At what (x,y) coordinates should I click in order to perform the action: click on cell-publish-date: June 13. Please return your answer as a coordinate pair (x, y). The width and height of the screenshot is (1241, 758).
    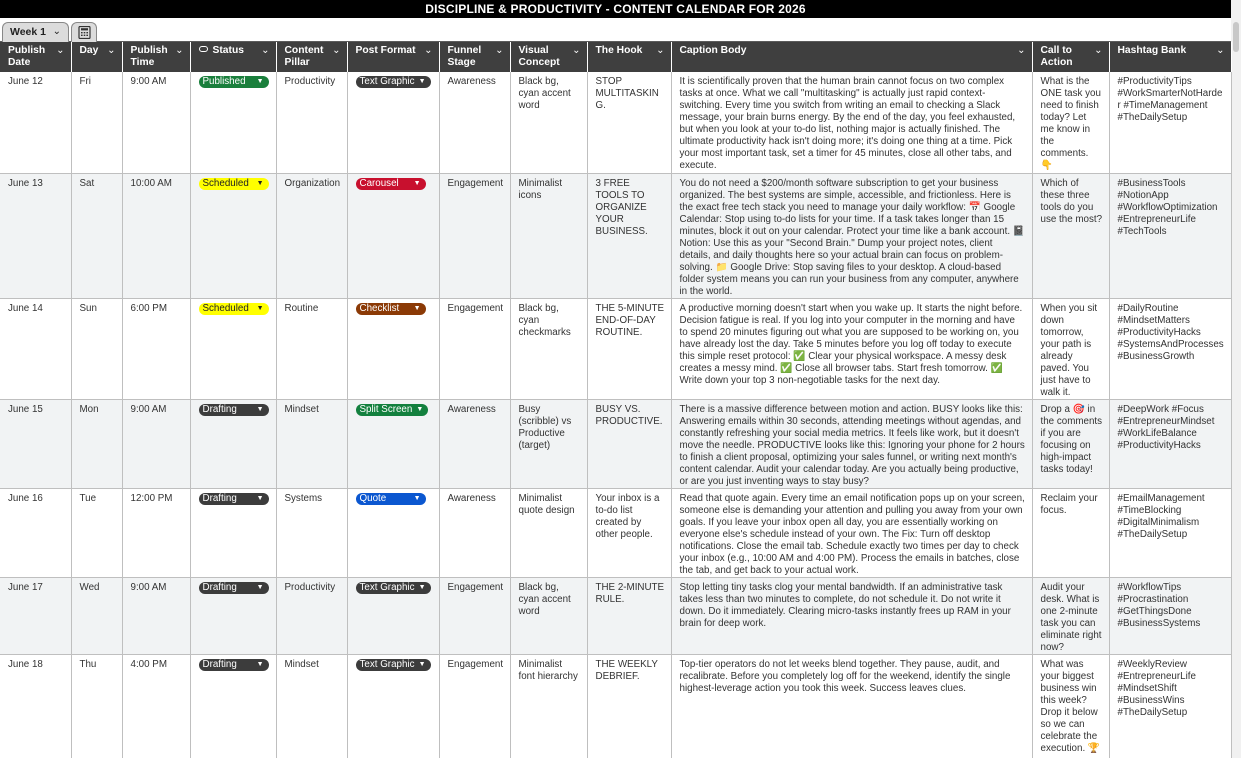
    Looking at the image, I should click on (36, 236).